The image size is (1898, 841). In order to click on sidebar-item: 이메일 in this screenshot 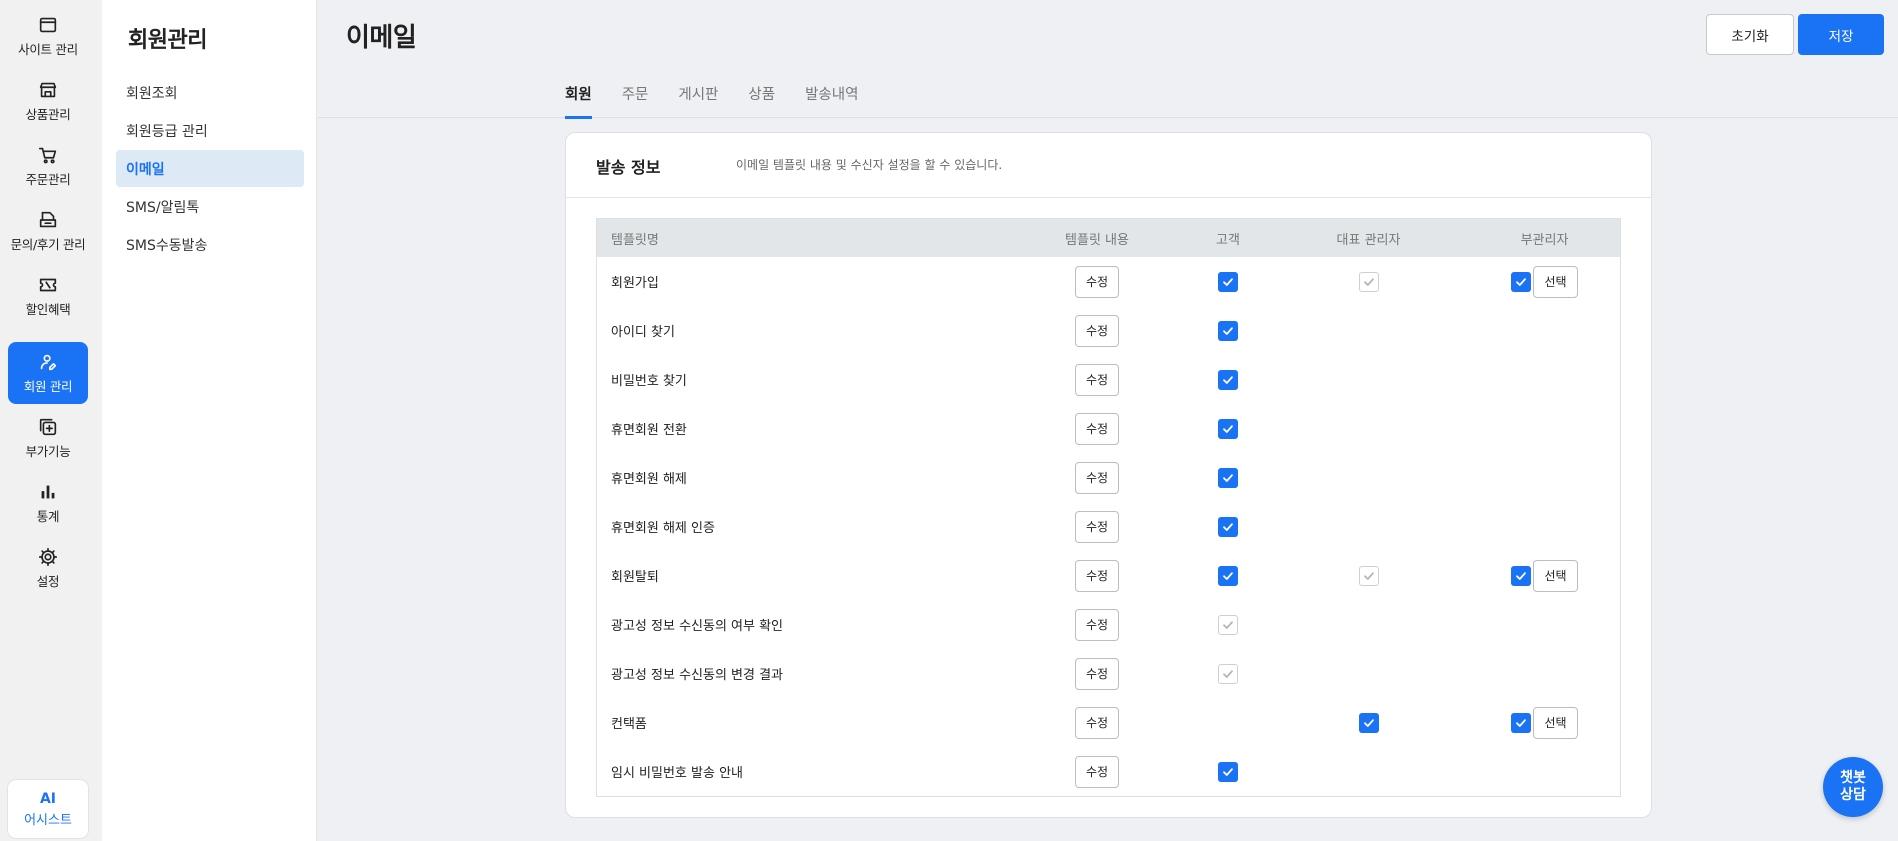, I will do `click(210, 168)`.